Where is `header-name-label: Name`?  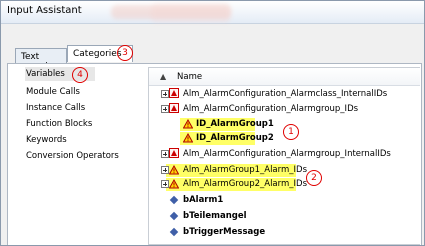 header-name-label: Name is located at coordinates (190, 77).